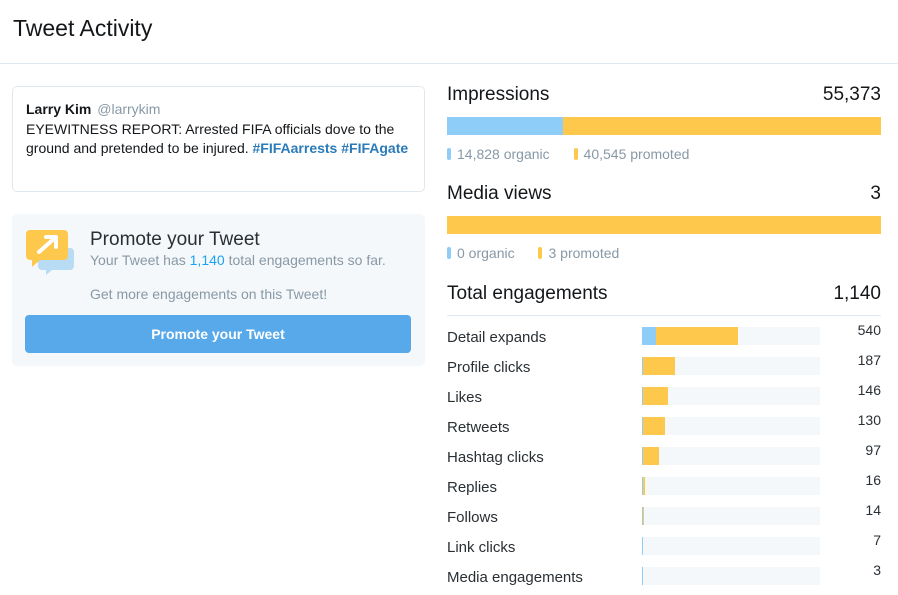 The width and height of the screenshot is (898, 595). I want to click on media-views-bar, so click(664, 225).